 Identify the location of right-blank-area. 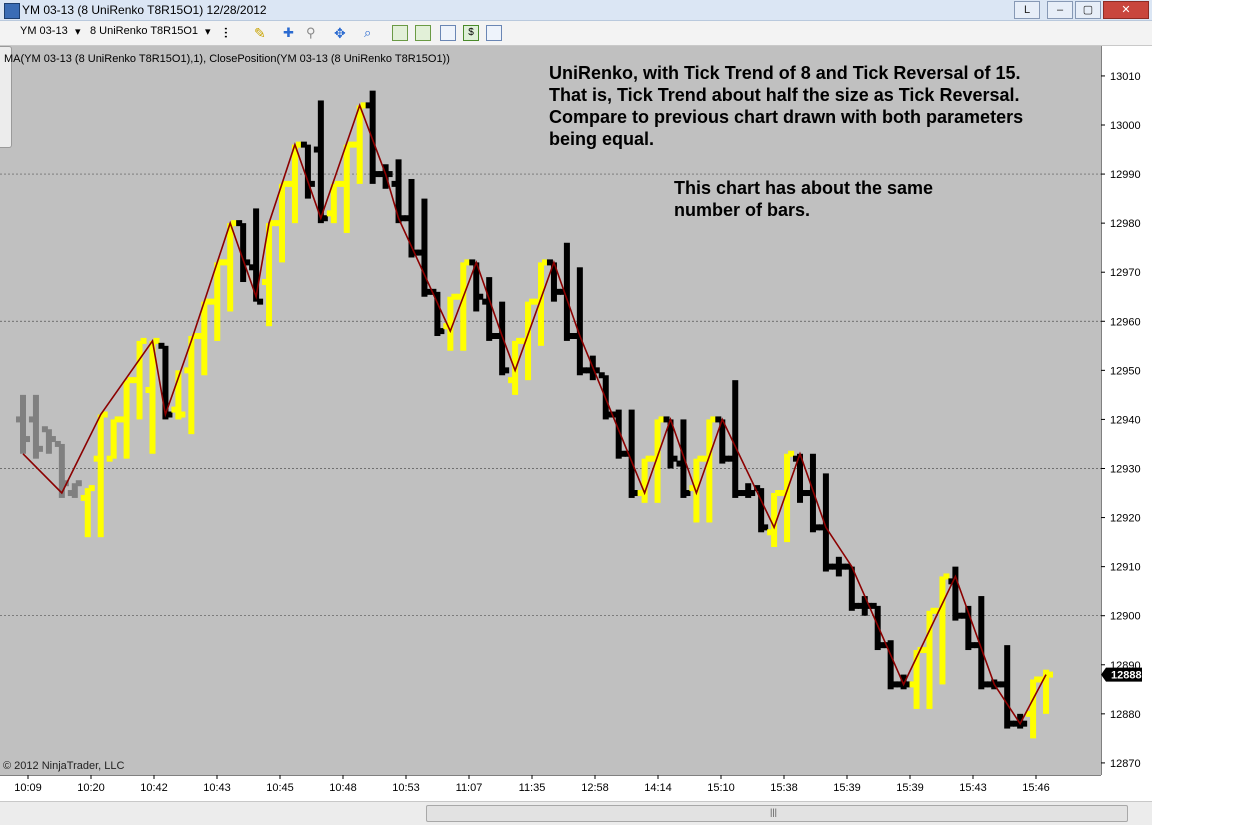
(1201, 412).